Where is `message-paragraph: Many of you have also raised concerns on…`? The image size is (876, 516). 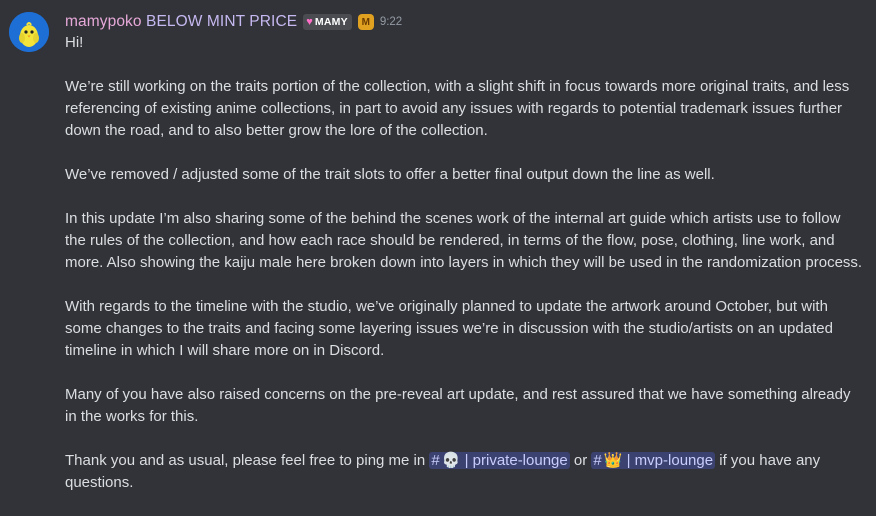 message-paragraph: Many of you have also raised concerns on… is located at coordinates (460, 405).